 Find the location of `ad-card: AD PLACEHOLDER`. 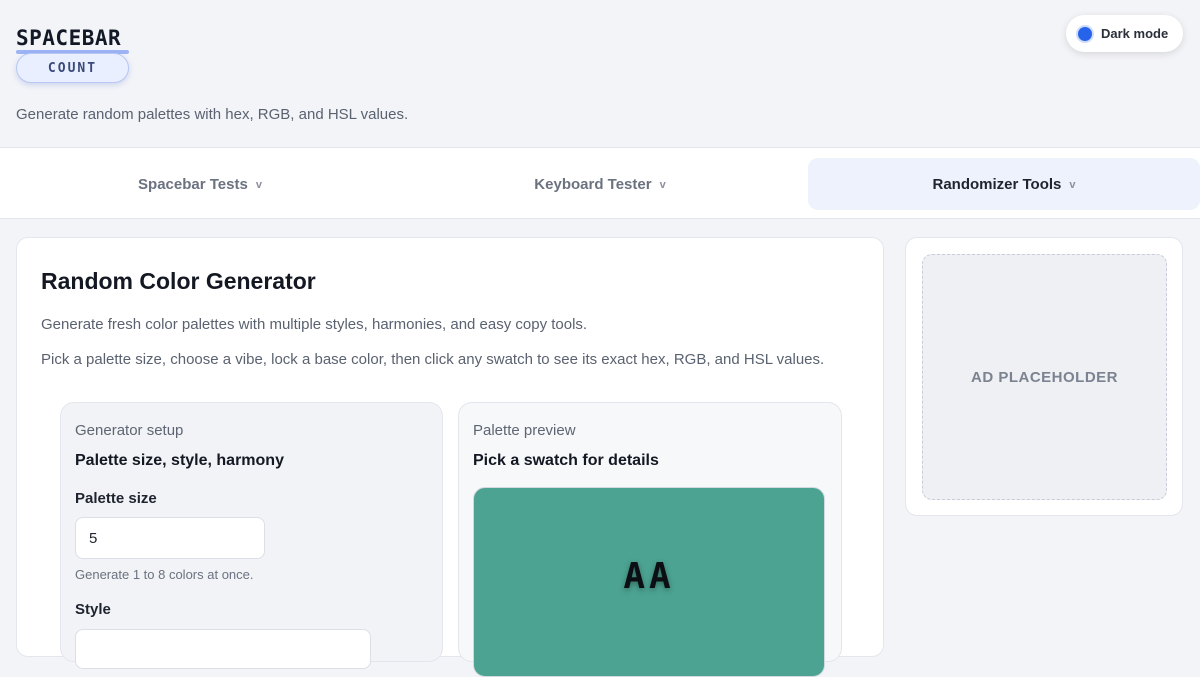

ad-card: AD PLACEHOLDER is located at coordinates (1044, 376).